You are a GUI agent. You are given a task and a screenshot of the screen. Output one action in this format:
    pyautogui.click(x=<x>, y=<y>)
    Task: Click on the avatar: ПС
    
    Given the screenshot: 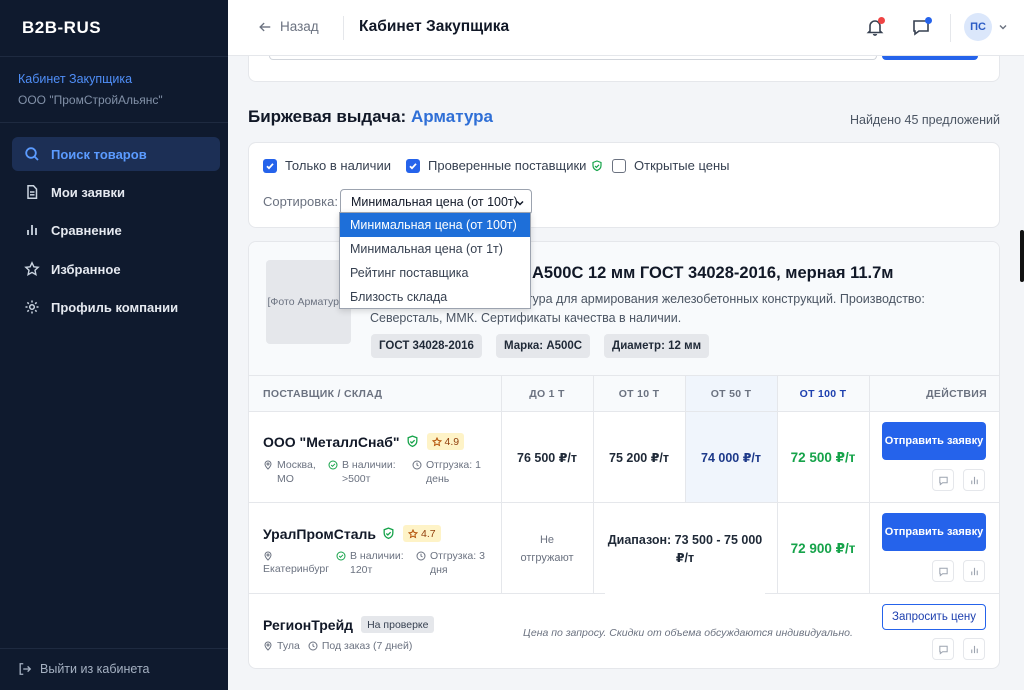 What is the action you would take?
    pyautogui.click(x=978, y=27)
    